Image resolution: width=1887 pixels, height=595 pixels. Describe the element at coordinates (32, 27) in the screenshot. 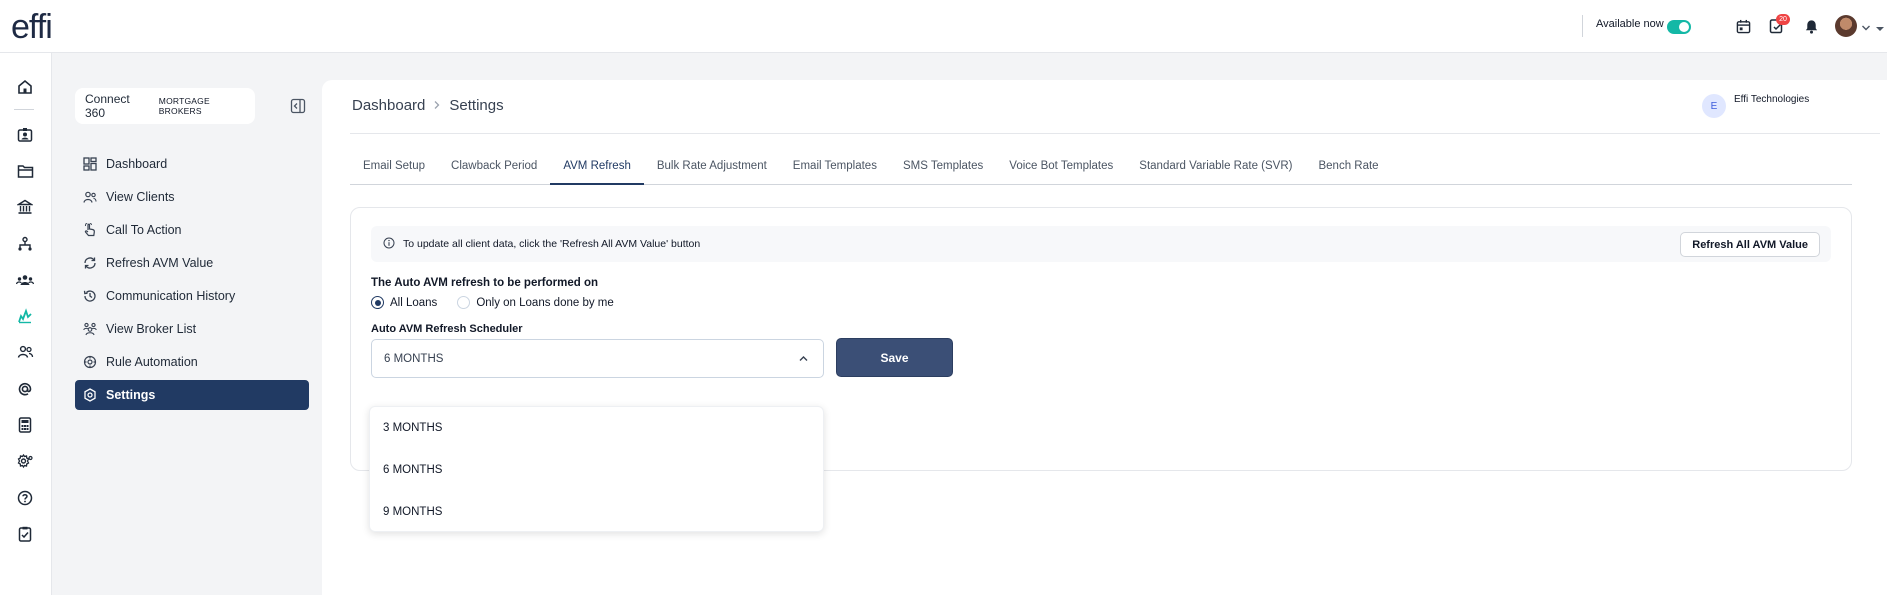

I see `app-logo: effi` at that location.